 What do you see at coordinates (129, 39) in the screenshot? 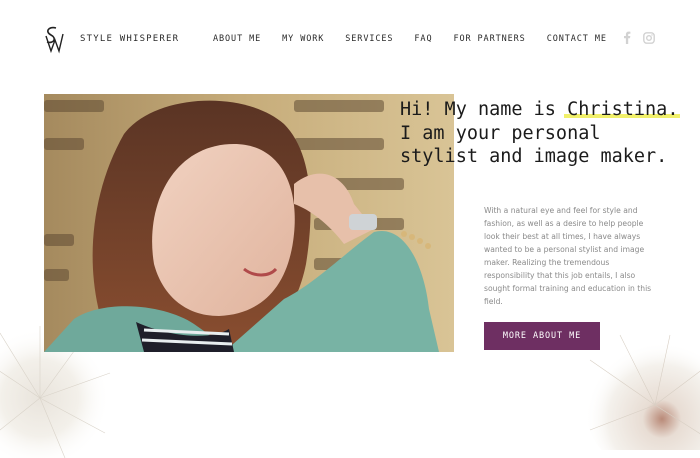
I see `brand-name: STYLE WHISPERER` at bounding box center [129, 39].